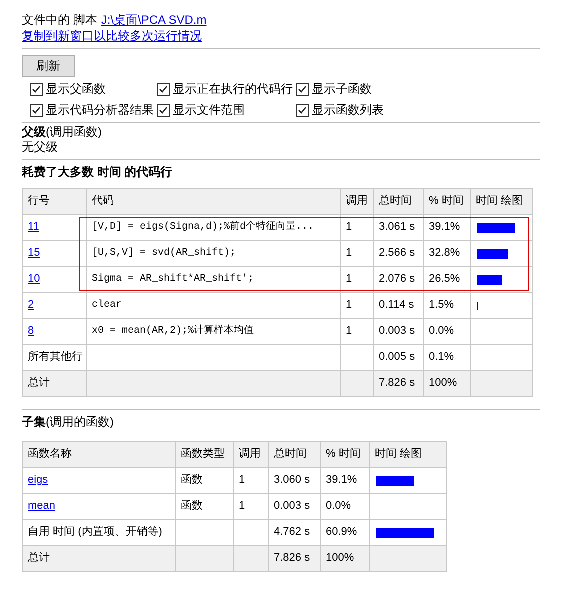  What do you see at coordinates (154, 20) in the screenshot?
I see `file-link: J:\桌面\PCA SVD.m` at bounding box center [154, 20].